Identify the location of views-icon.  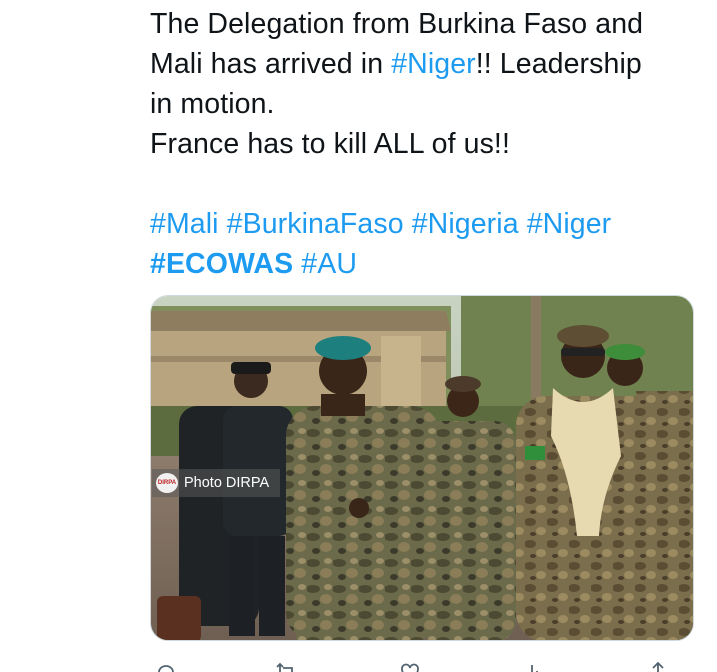
(534, 666).